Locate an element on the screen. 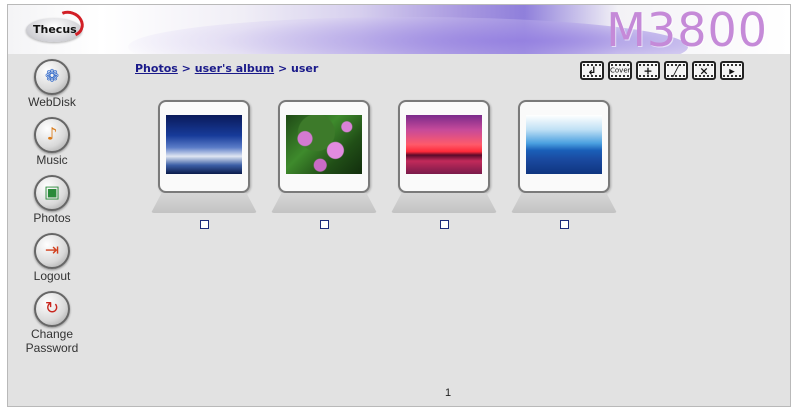  music-disc-icon: ♪ is located at coordinates (52, 135).